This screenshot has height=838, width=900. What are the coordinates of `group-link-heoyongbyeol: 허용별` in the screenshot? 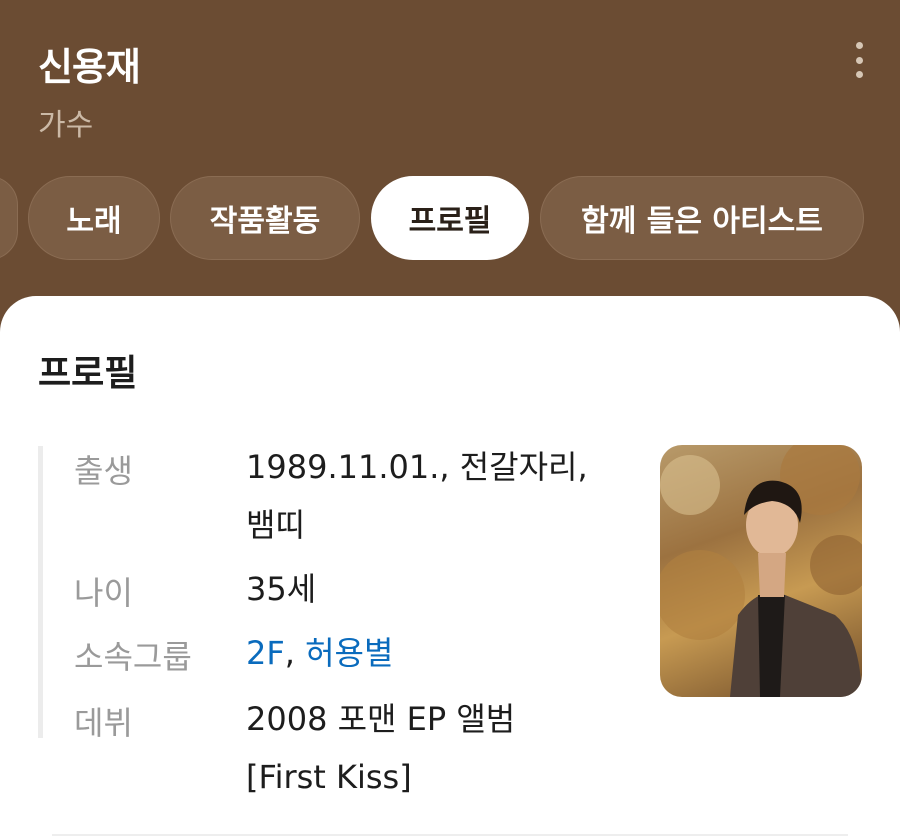 It's located at (349, 653).